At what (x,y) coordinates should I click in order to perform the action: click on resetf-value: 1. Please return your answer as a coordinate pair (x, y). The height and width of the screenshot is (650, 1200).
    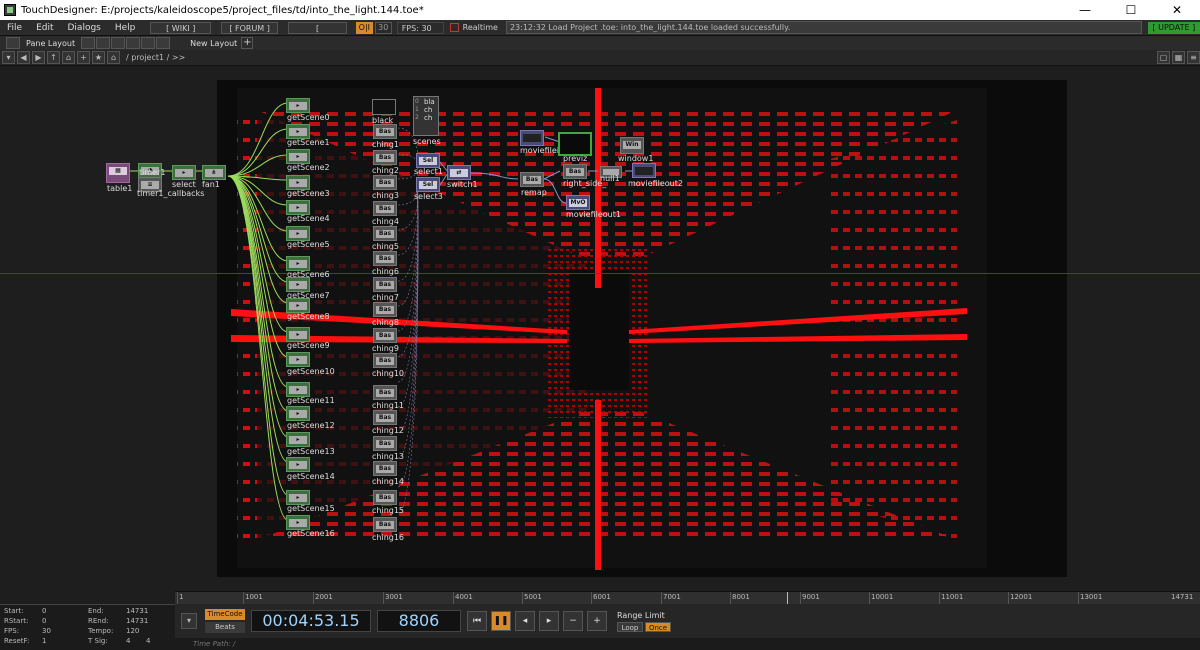
    Looking at the image, I should click on (44, 641).